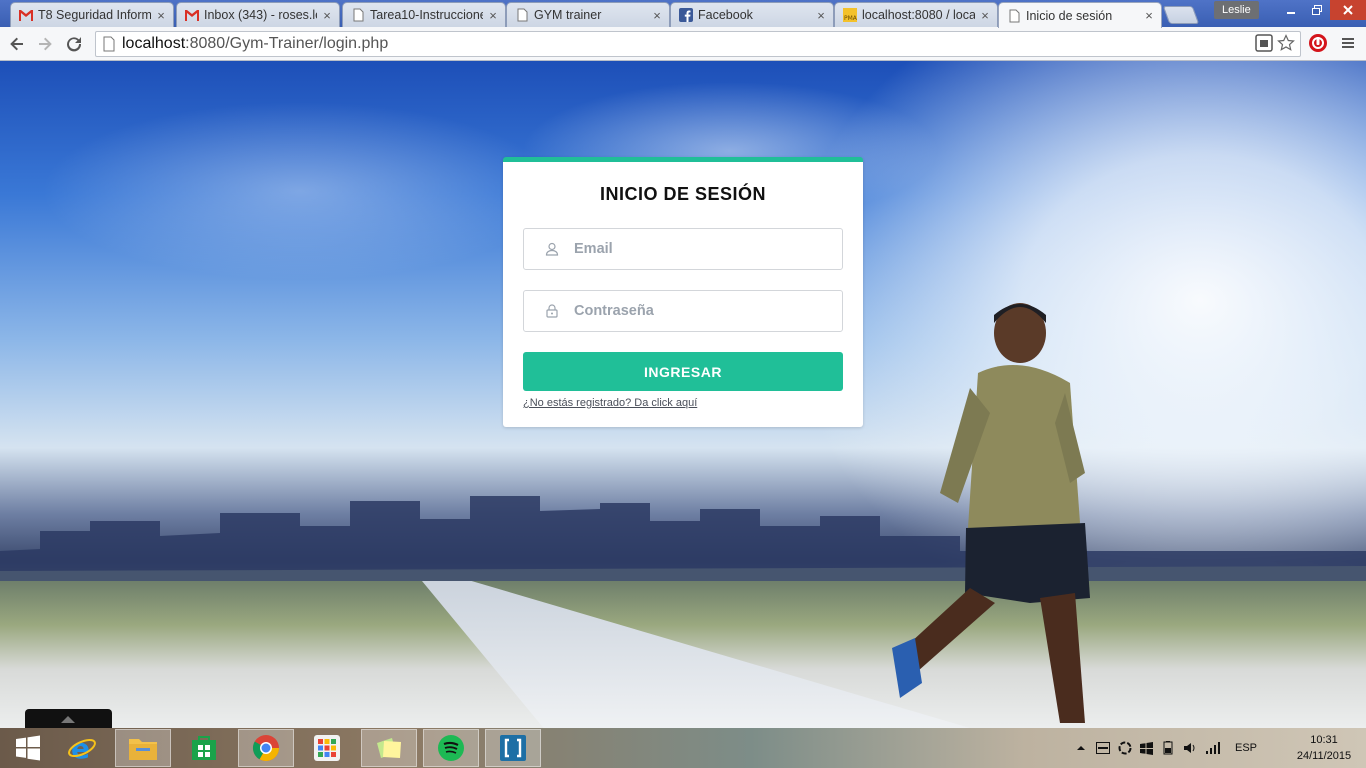 Image resolution: width=1366 pixels, height=768 pixels. Describe the element at coordinates (1348, 43) in the screenshot. I see `chrome-menu-icon` at that location.